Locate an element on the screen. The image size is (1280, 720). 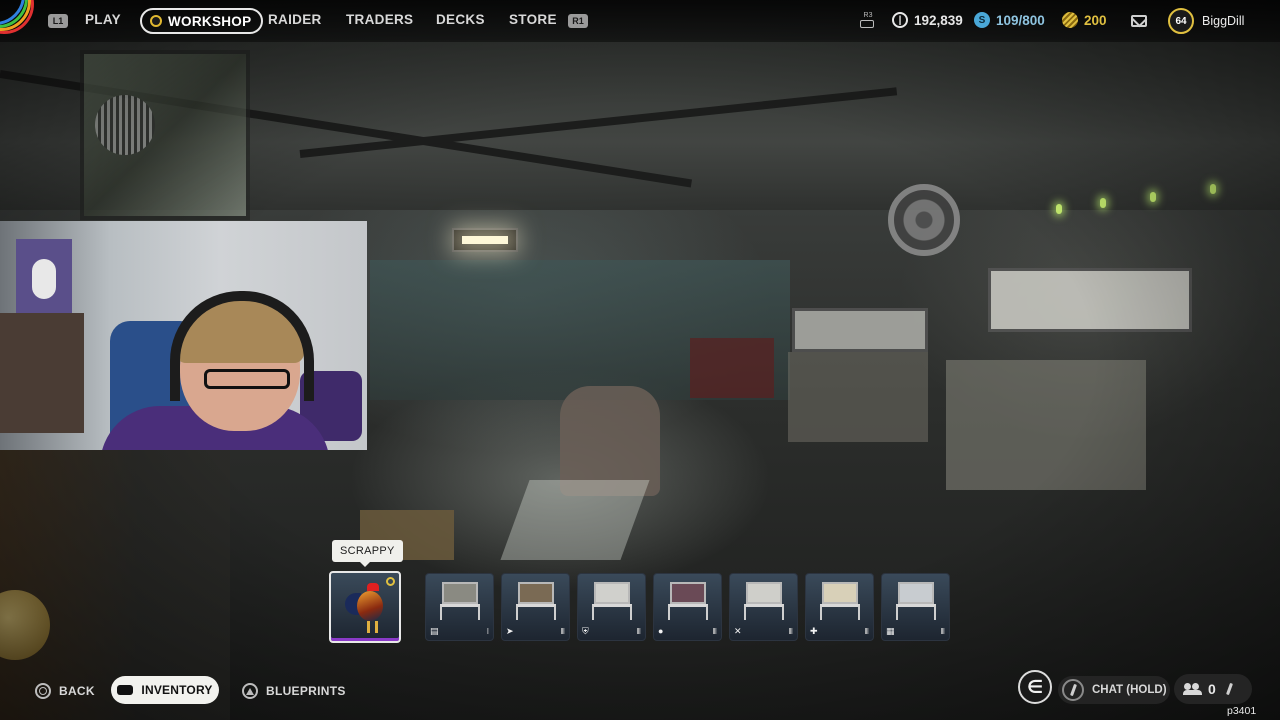
bench-icon: ▤ is located at coordinates (434, 631).